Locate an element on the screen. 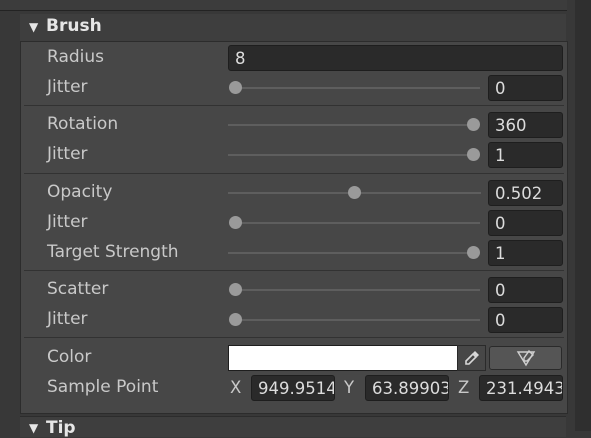 This screenshot has height=438, width=591. rotation-slider-track is located at coordinates (351, 125).